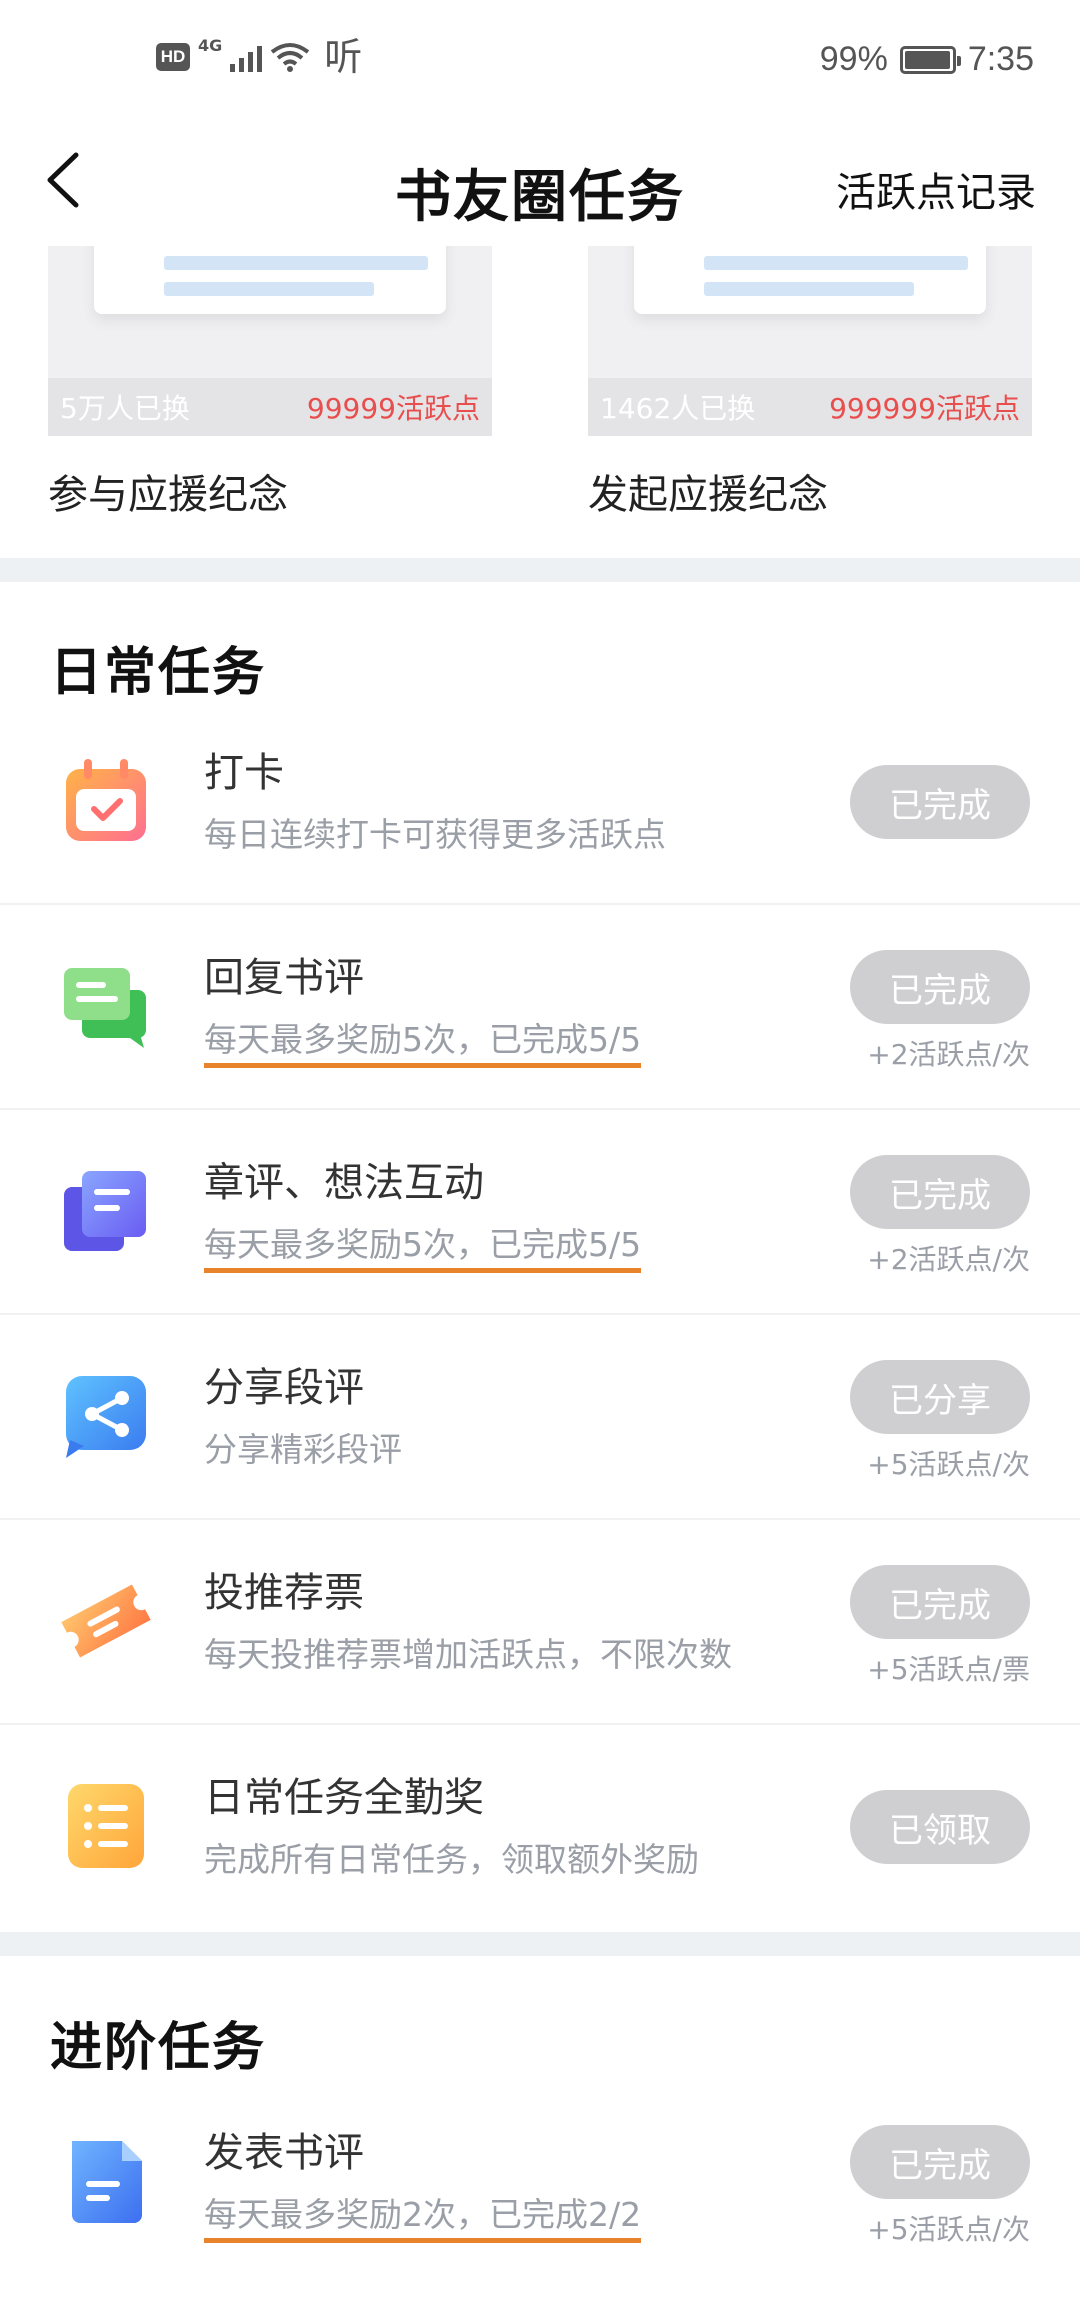 This screenshot has width=1080, height=2310. What do you see at coordinates (344, 1183) in the screenshot?
I see `task-title: 章评、想法互动` at bounding box center [344, 1183].